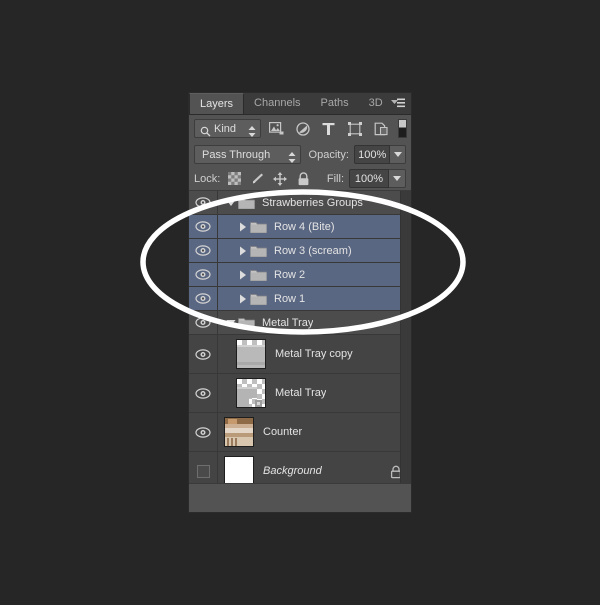  I want to click on blend-mode-value: Pass Through, so click(236, 154).